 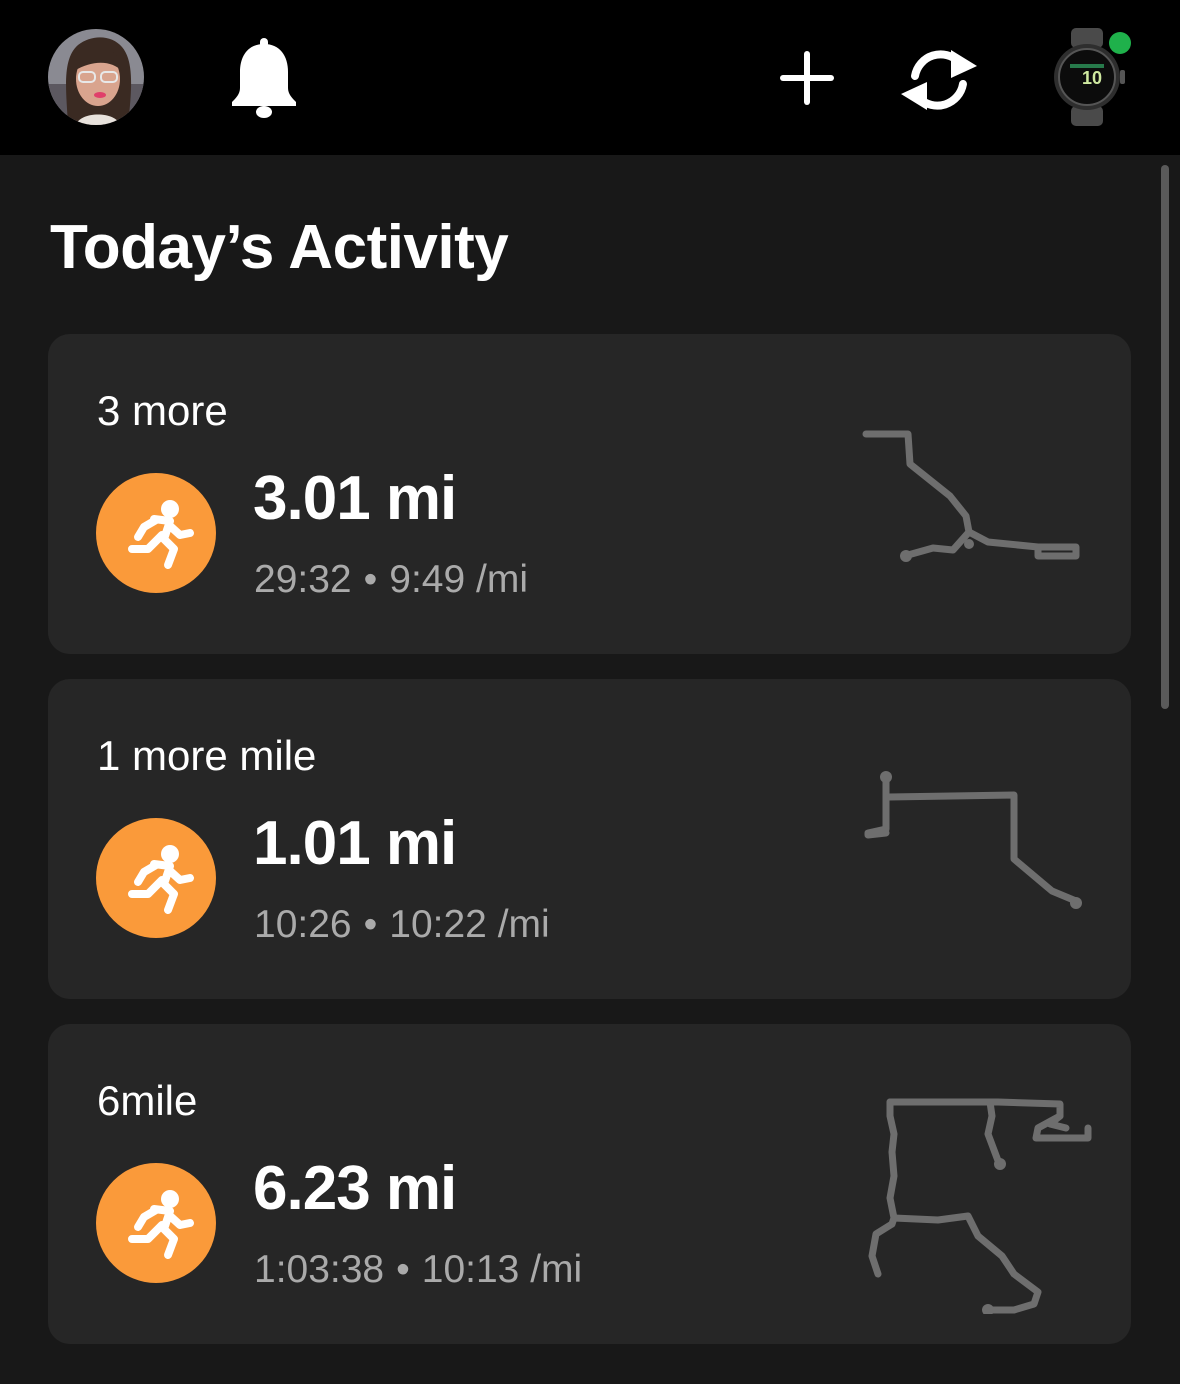 I want to click on connected-watch-icon: 10, so click(x=1090, y=77).